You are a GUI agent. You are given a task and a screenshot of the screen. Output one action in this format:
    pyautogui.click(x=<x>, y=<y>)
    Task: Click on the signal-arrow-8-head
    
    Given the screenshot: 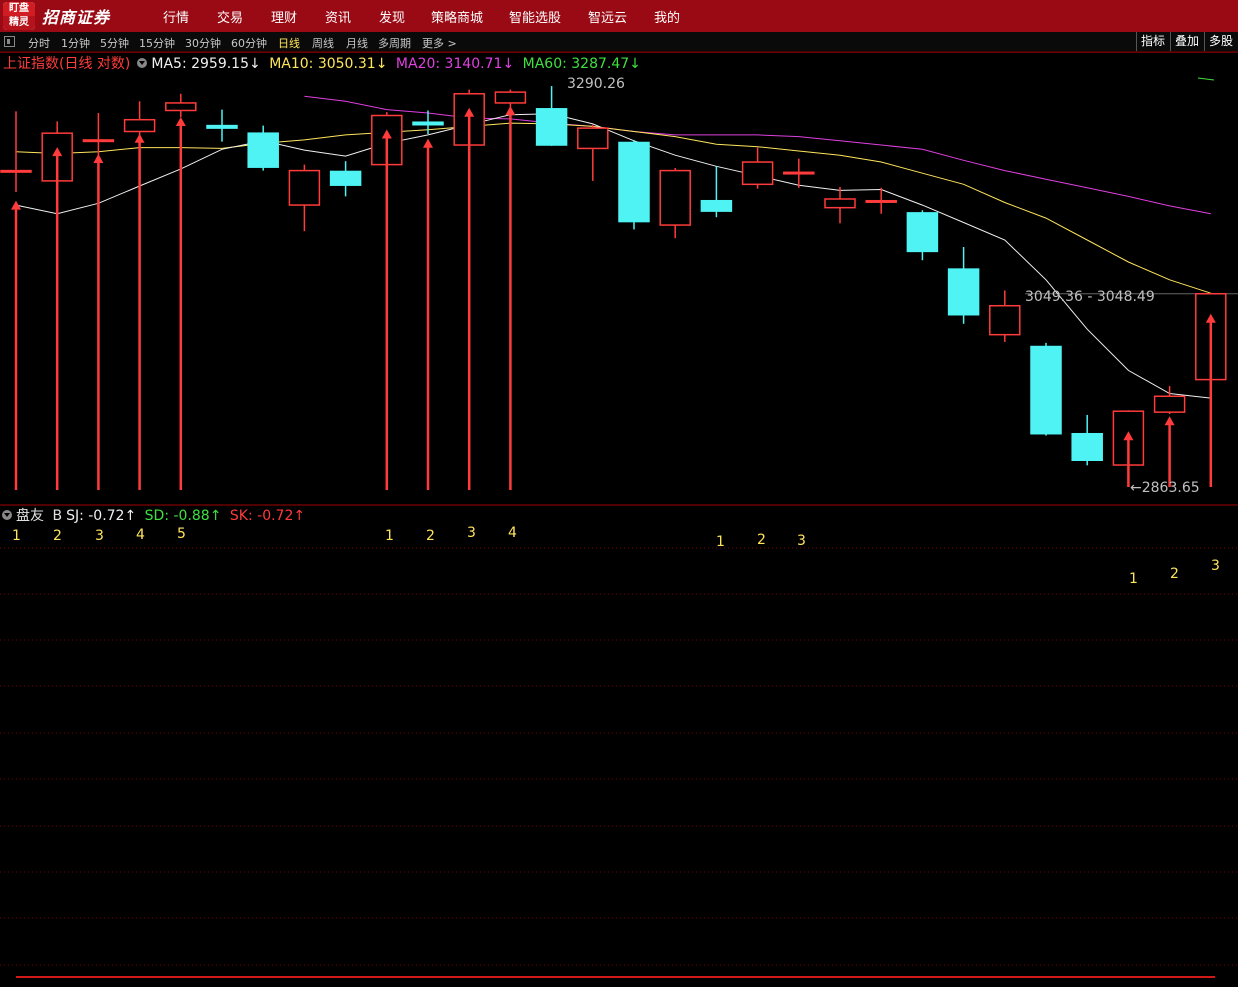 What is the action you would take?
    pyautogui.click(x=510, y=111)
    